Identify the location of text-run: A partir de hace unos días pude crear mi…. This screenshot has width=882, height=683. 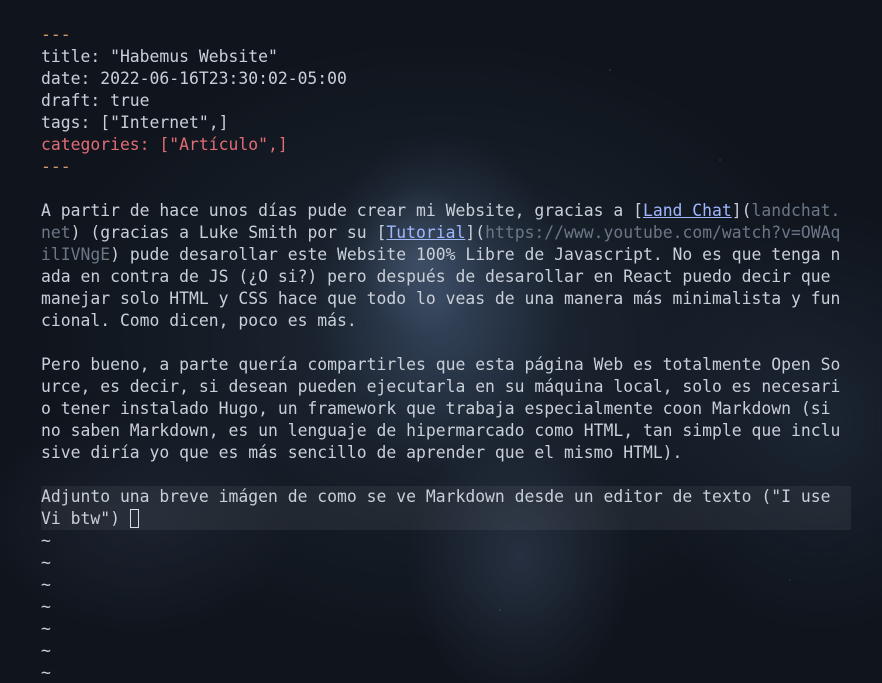
(342, 210).